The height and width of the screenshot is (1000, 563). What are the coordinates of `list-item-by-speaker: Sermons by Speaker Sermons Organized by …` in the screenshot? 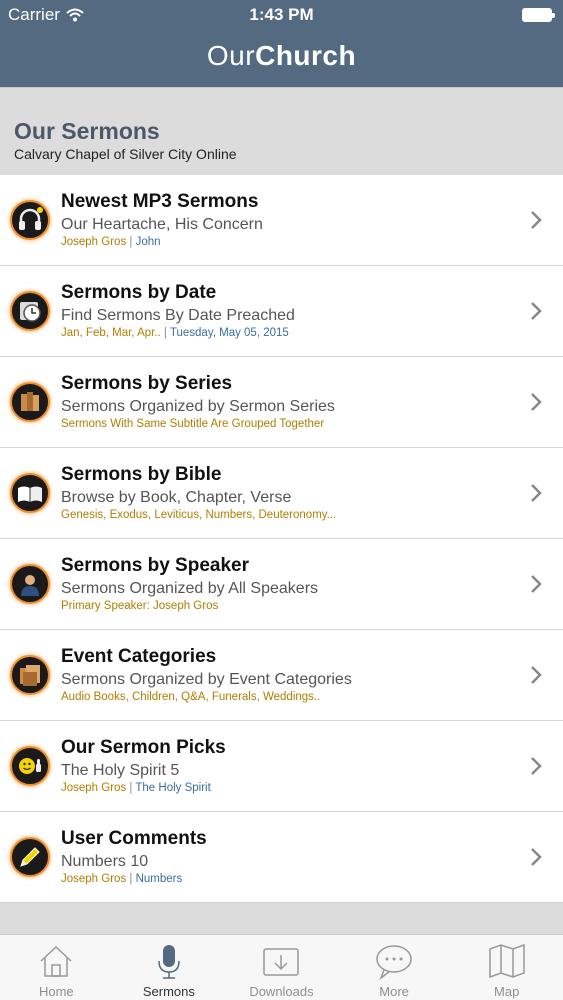 It's located at (281, 584).